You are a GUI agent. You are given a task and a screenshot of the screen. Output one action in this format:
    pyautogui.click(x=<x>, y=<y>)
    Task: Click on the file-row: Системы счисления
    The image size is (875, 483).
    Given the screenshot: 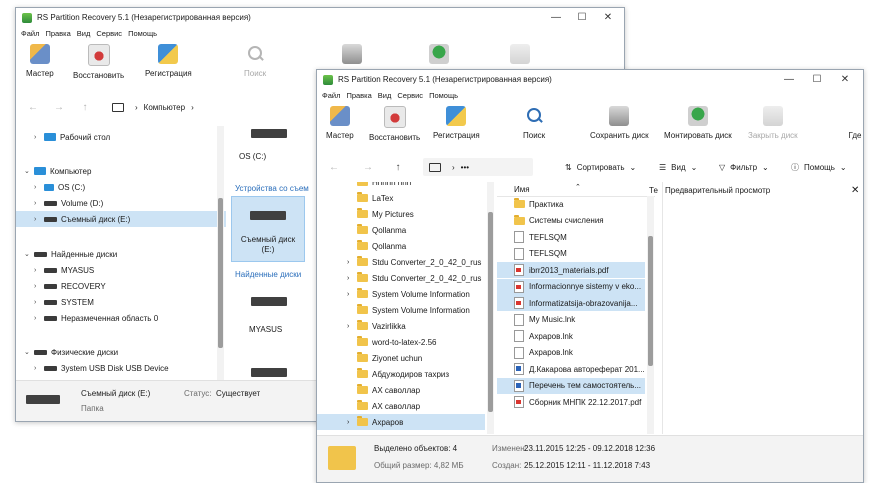 What is the action you would take?
    pyautogui.click(x=571, y=221)
    